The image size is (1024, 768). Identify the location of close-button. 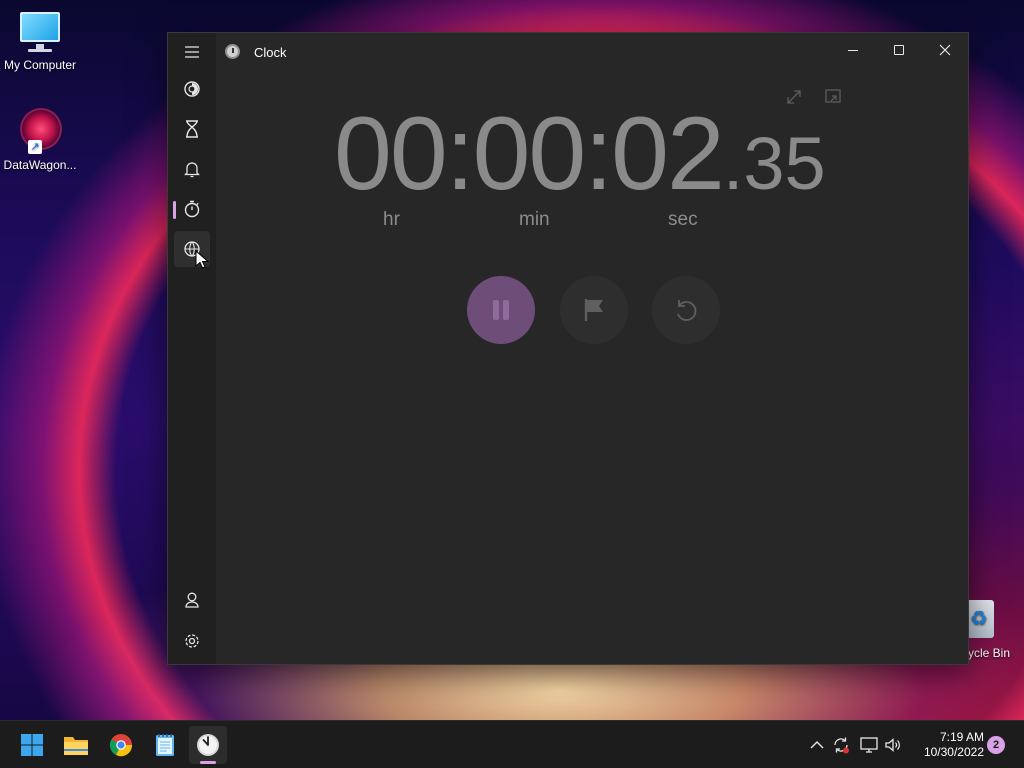
(945, 50).